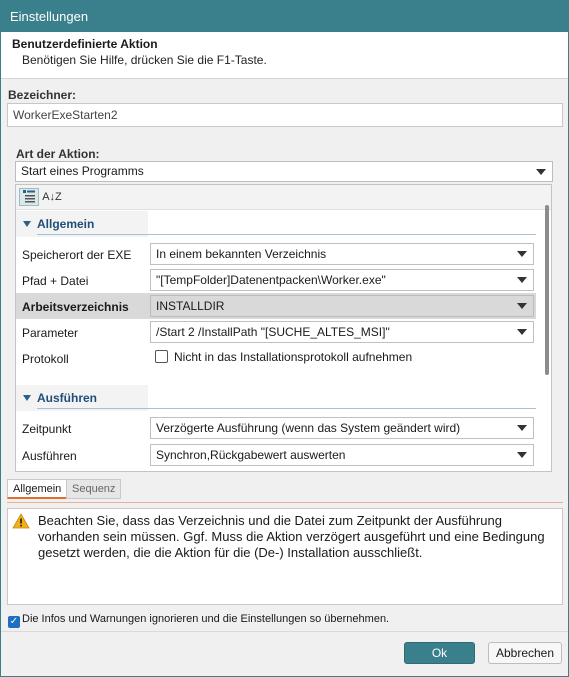 The width and height of the screenshot is (569, 677). Describe the element at coordinates (439, 653) in the screenshot. I see `ok-button: Ok` at that location.